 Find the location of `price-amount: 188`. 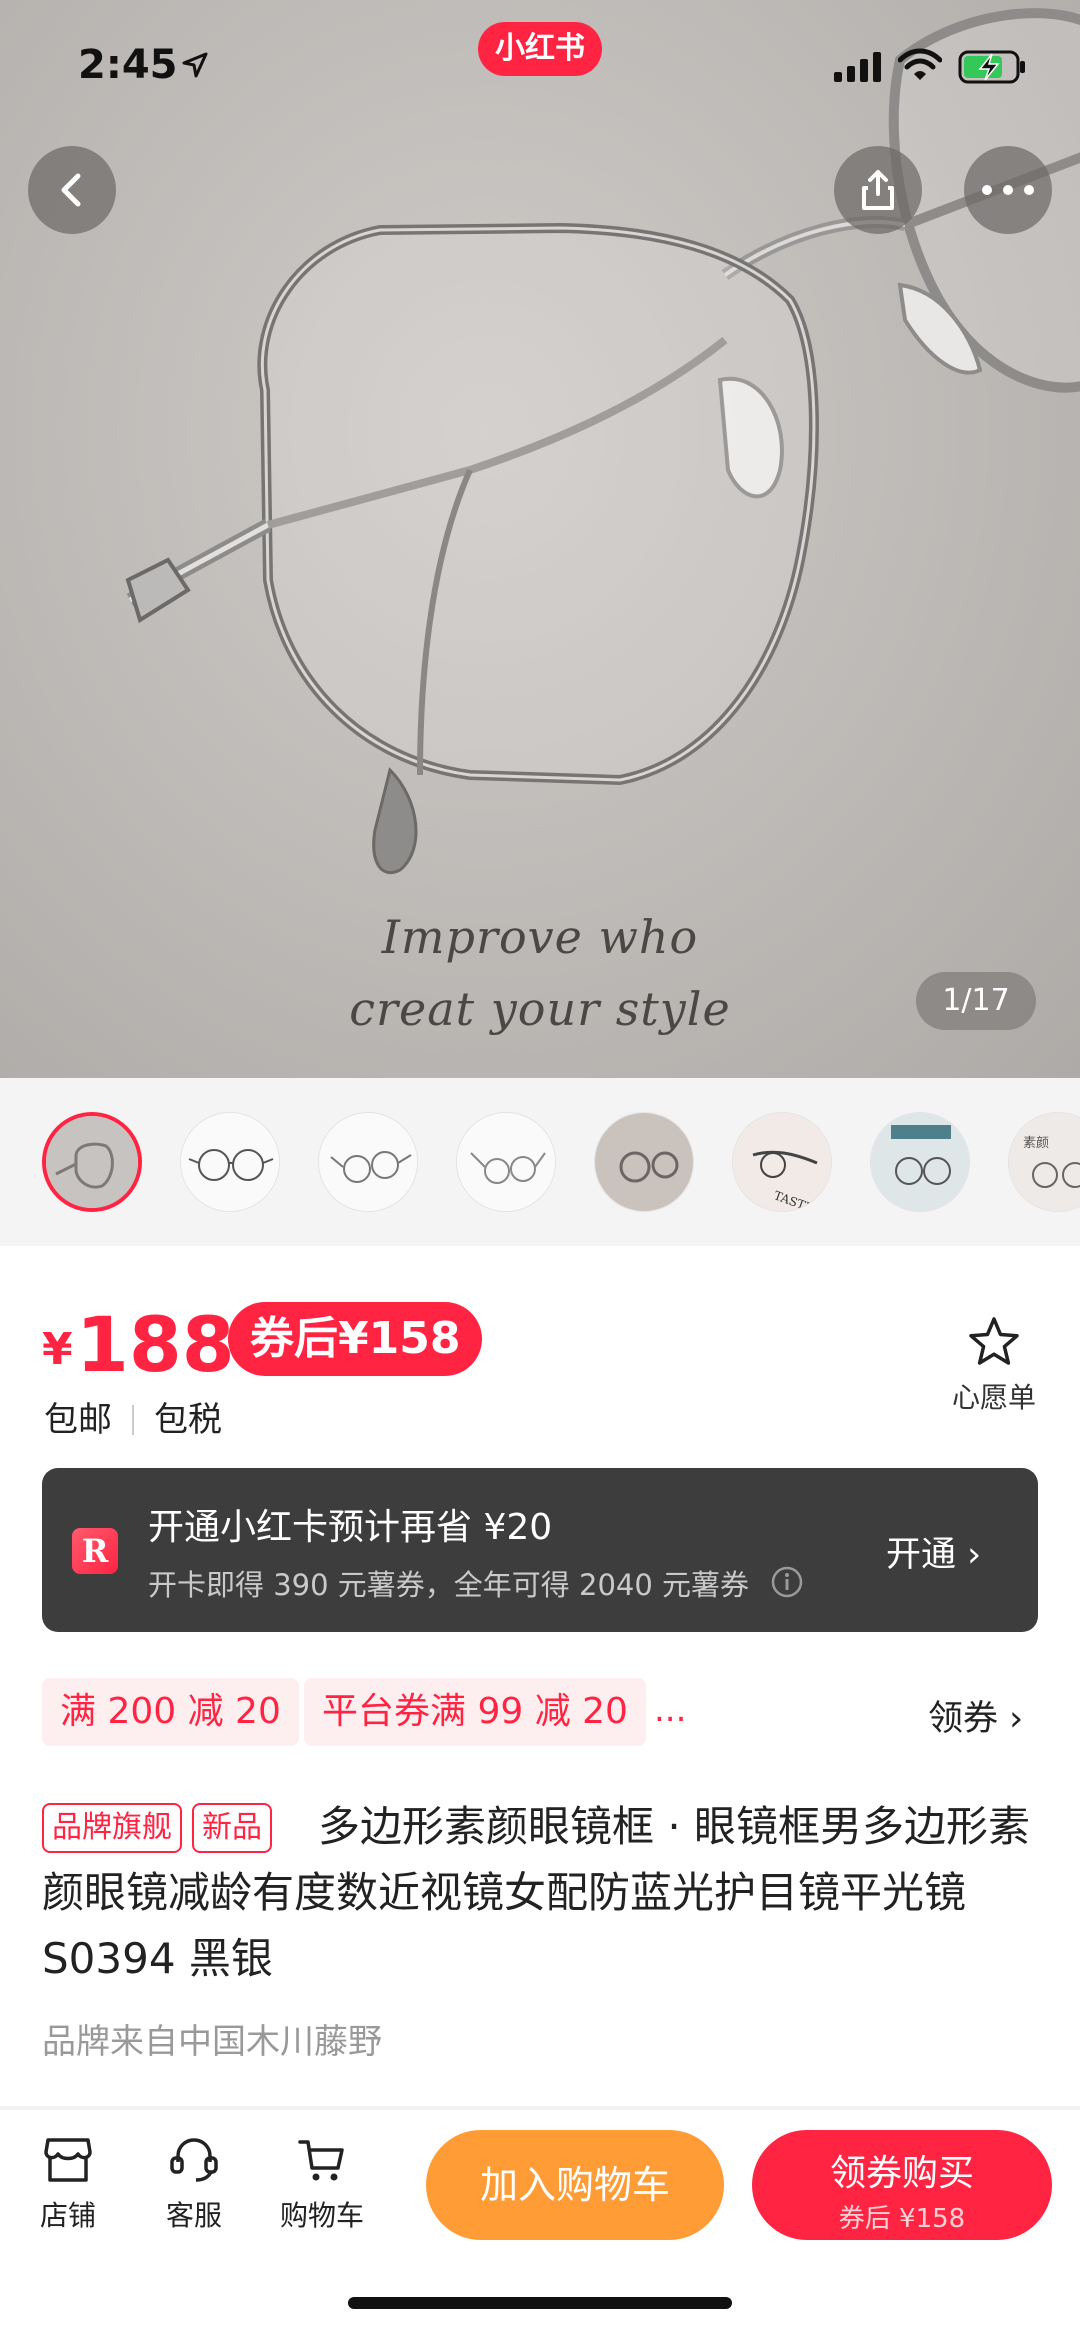

price-amount: 188 is located at coordinates (155, 1344).